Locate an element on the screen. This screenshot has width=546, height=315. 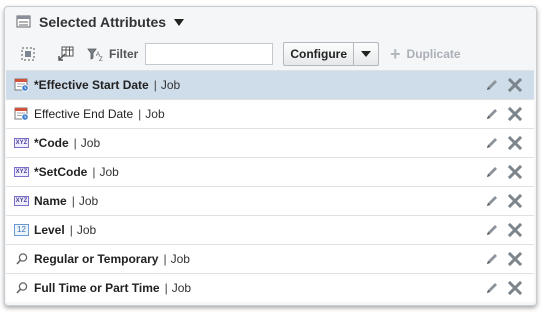
attribute-row: Regular or Temporary | Job is located at coordinates (270, 258).